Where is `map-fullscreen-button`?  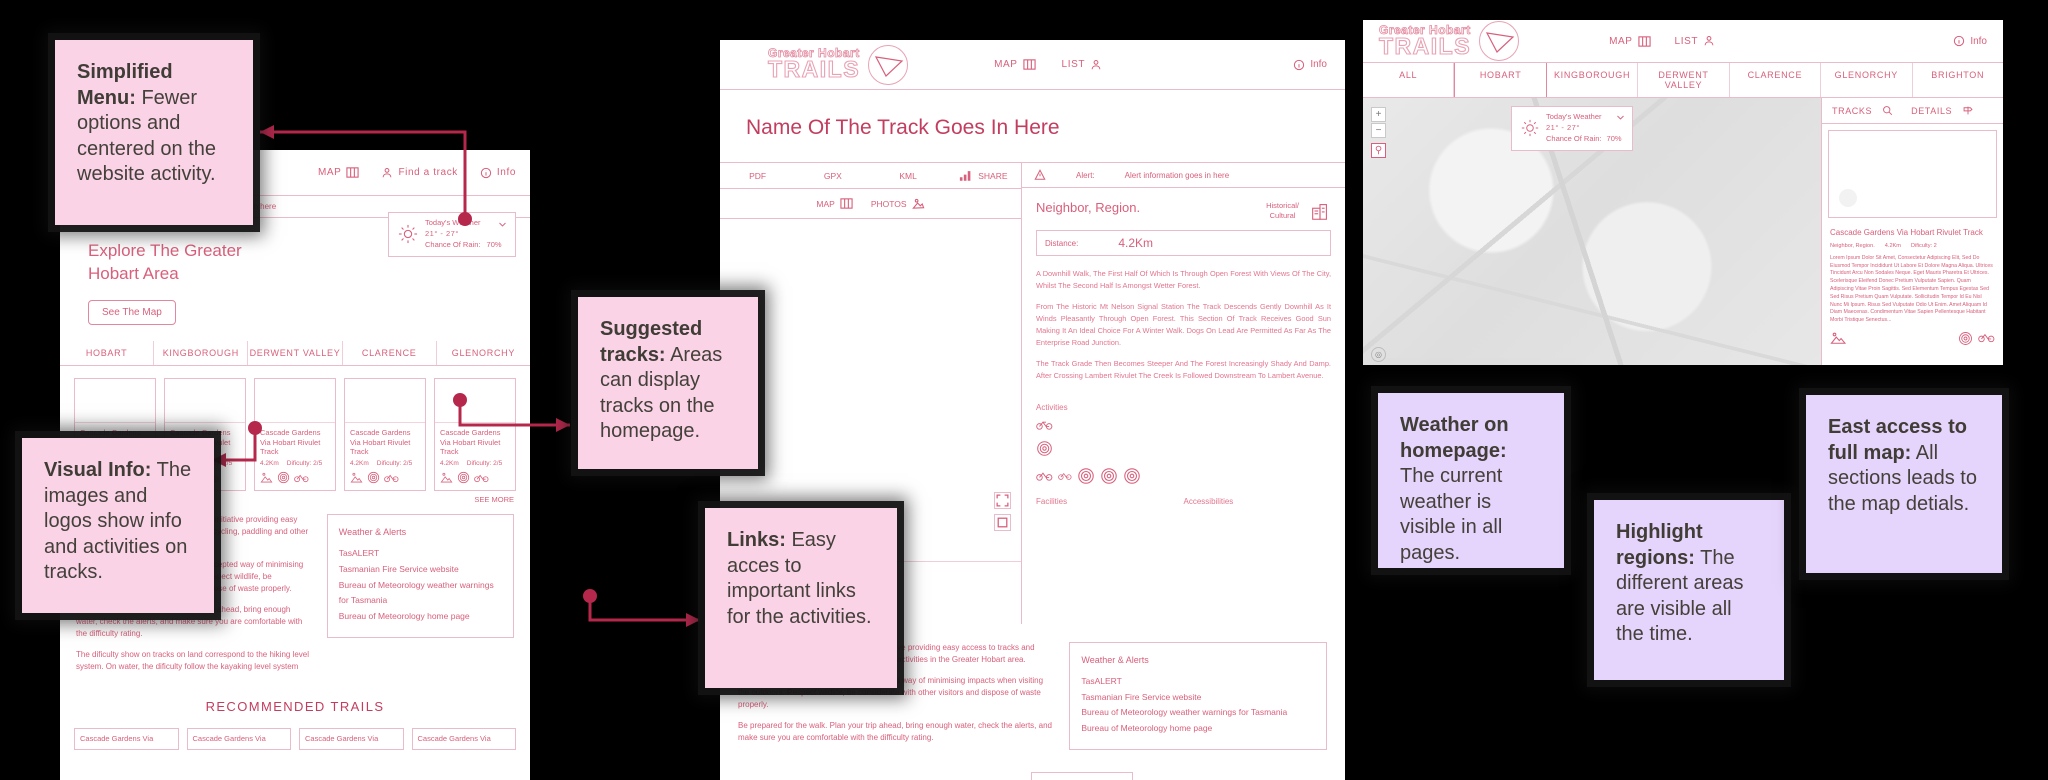
map-fullscreen-button is located at coordinates (1002, 522).